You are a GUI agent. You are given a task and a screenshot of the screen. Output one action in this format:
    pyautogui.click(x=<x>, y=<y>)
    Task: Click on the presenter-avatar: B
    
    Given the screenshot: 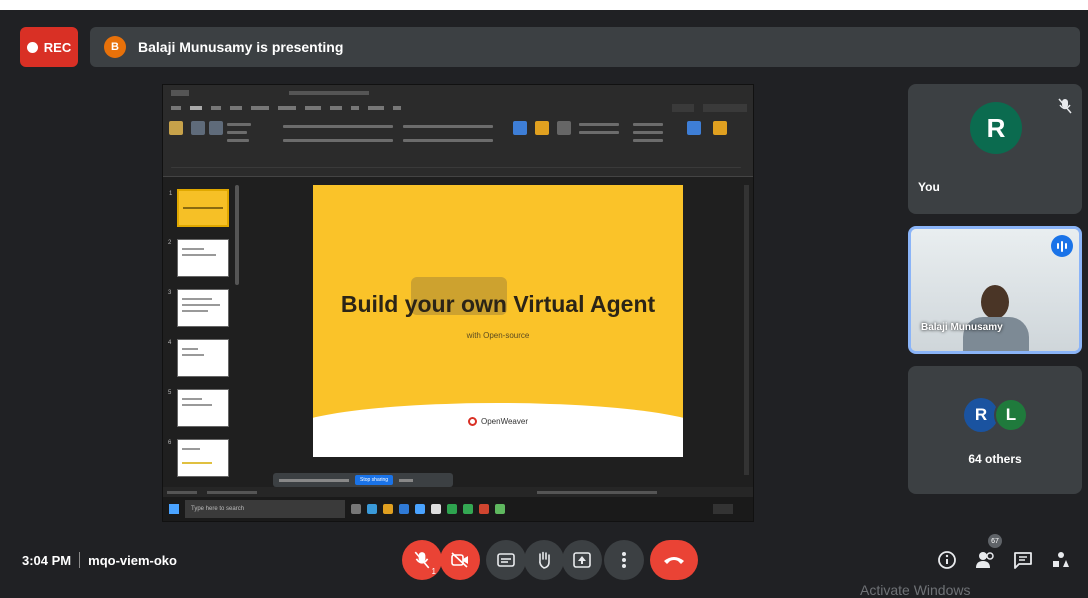 What is the action you would take?
    pyautogui.click(x=115, y=47)
    